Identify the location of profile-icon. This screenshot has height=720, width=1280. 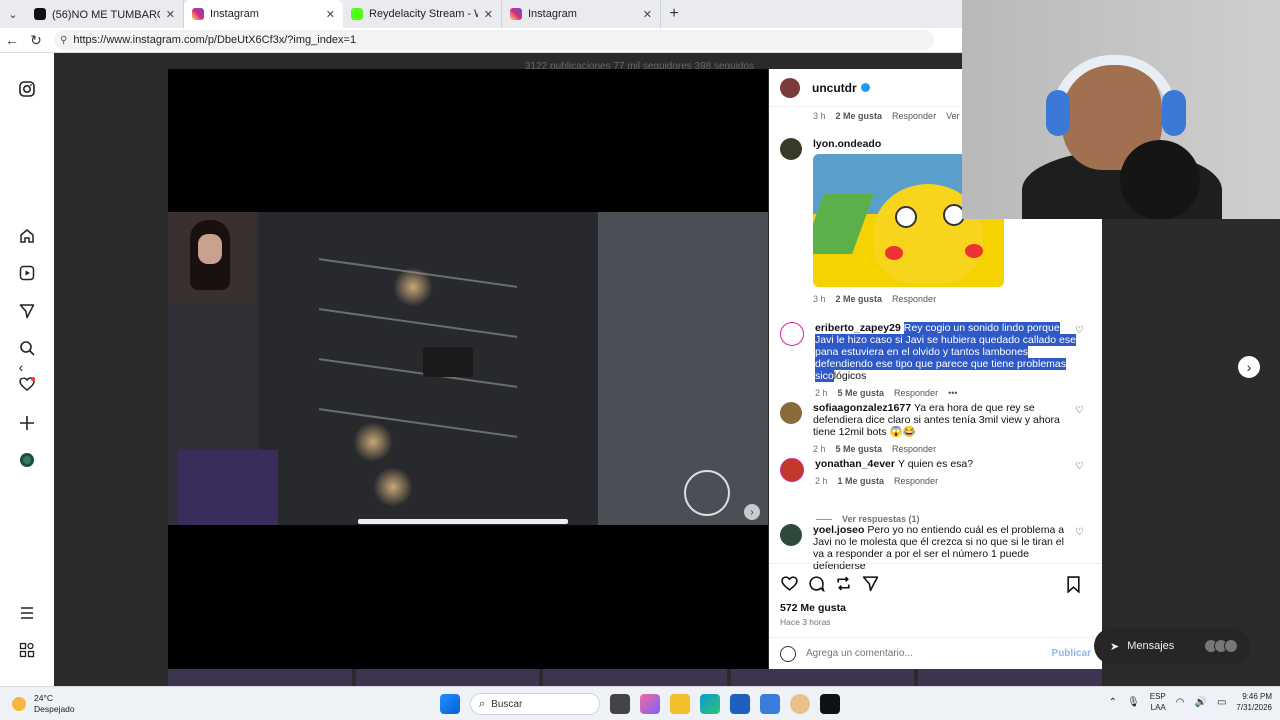
(27, 460).